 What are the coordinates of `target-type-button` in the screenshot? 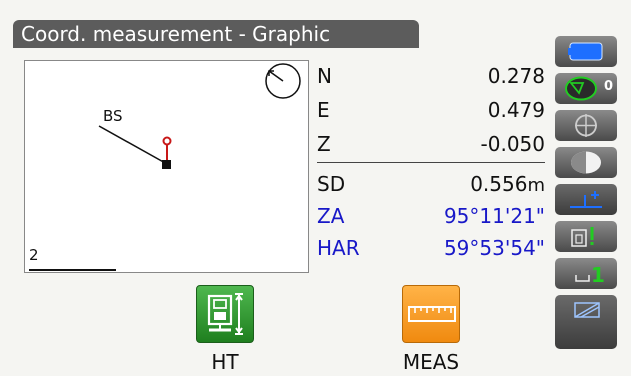 It's located at (586, 162).